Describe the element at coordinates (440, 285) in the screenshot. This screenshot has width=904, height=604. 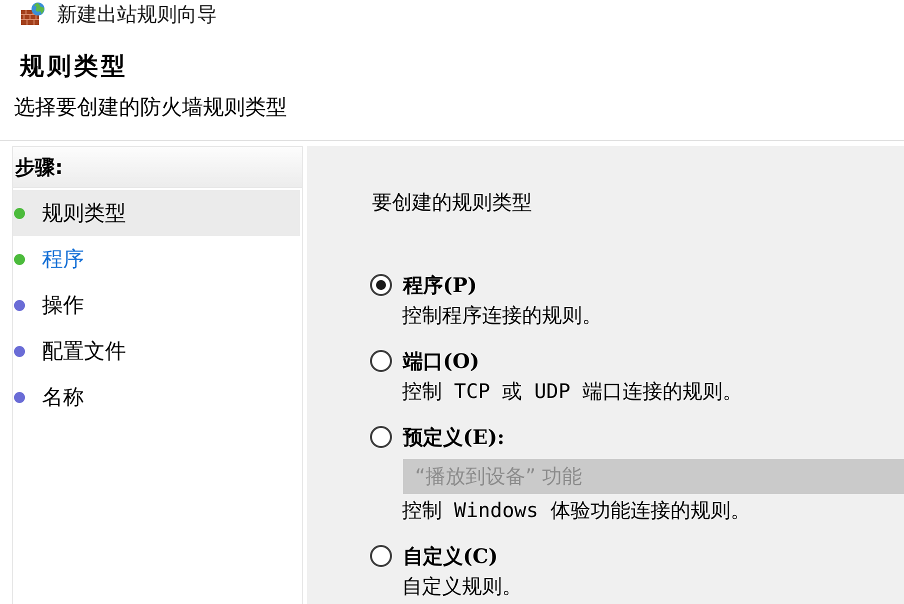
I see `option-label: 程序(P)` at that location.